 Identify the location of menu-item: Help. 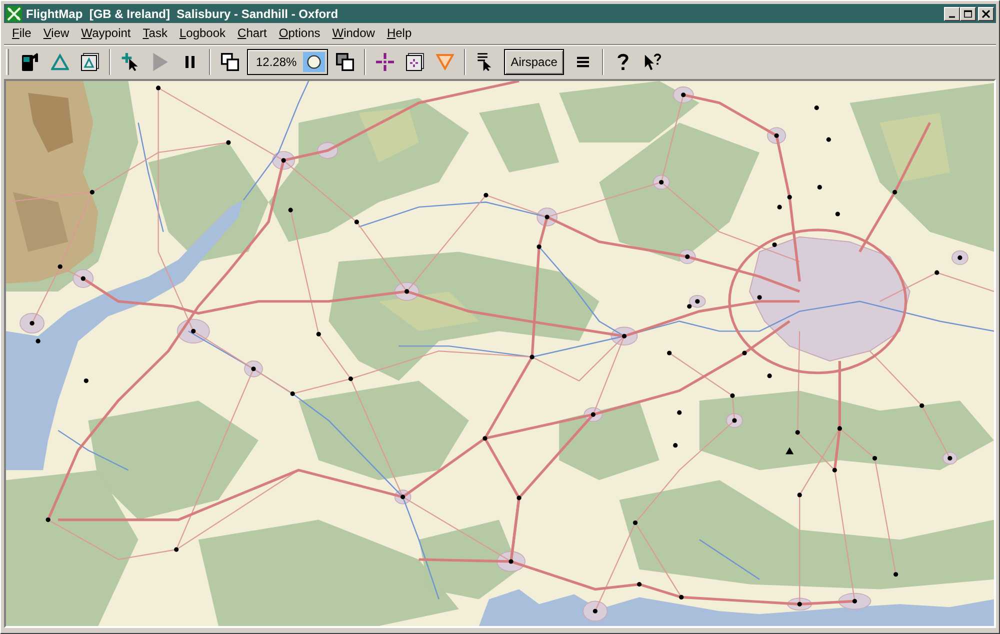
(399, 32).